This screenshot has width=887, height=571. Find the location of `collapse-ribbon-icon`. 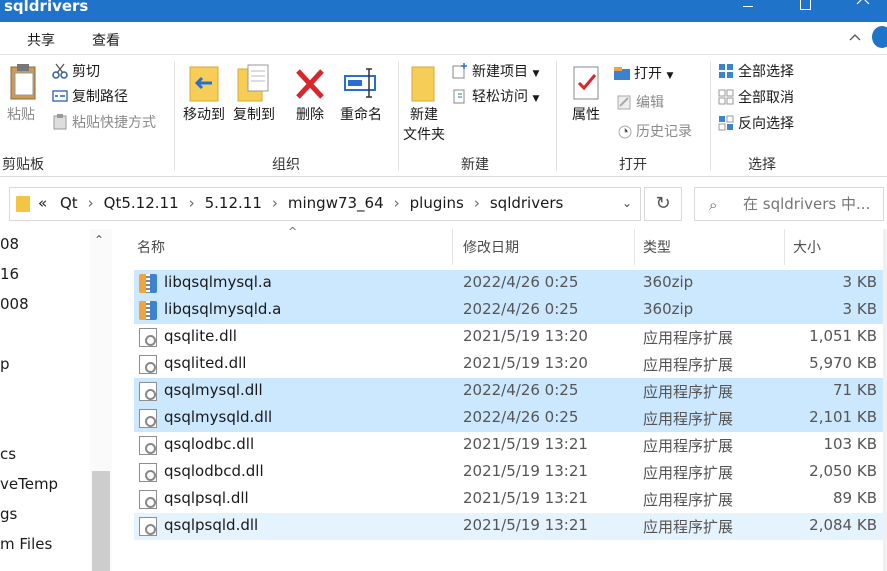

collapse-ribbon-icon is located at coordinates (855, 38).